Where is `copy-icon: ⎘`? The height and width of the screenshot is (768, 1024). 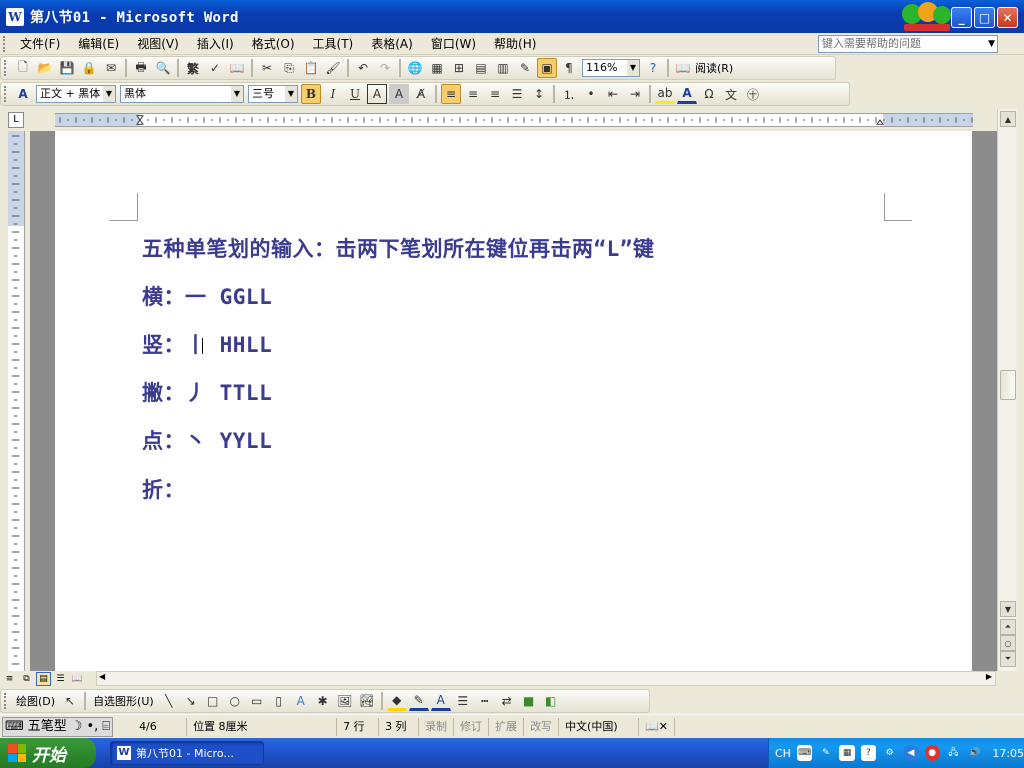 copy-icon: ⎘ is located at coordinates (289, 68).